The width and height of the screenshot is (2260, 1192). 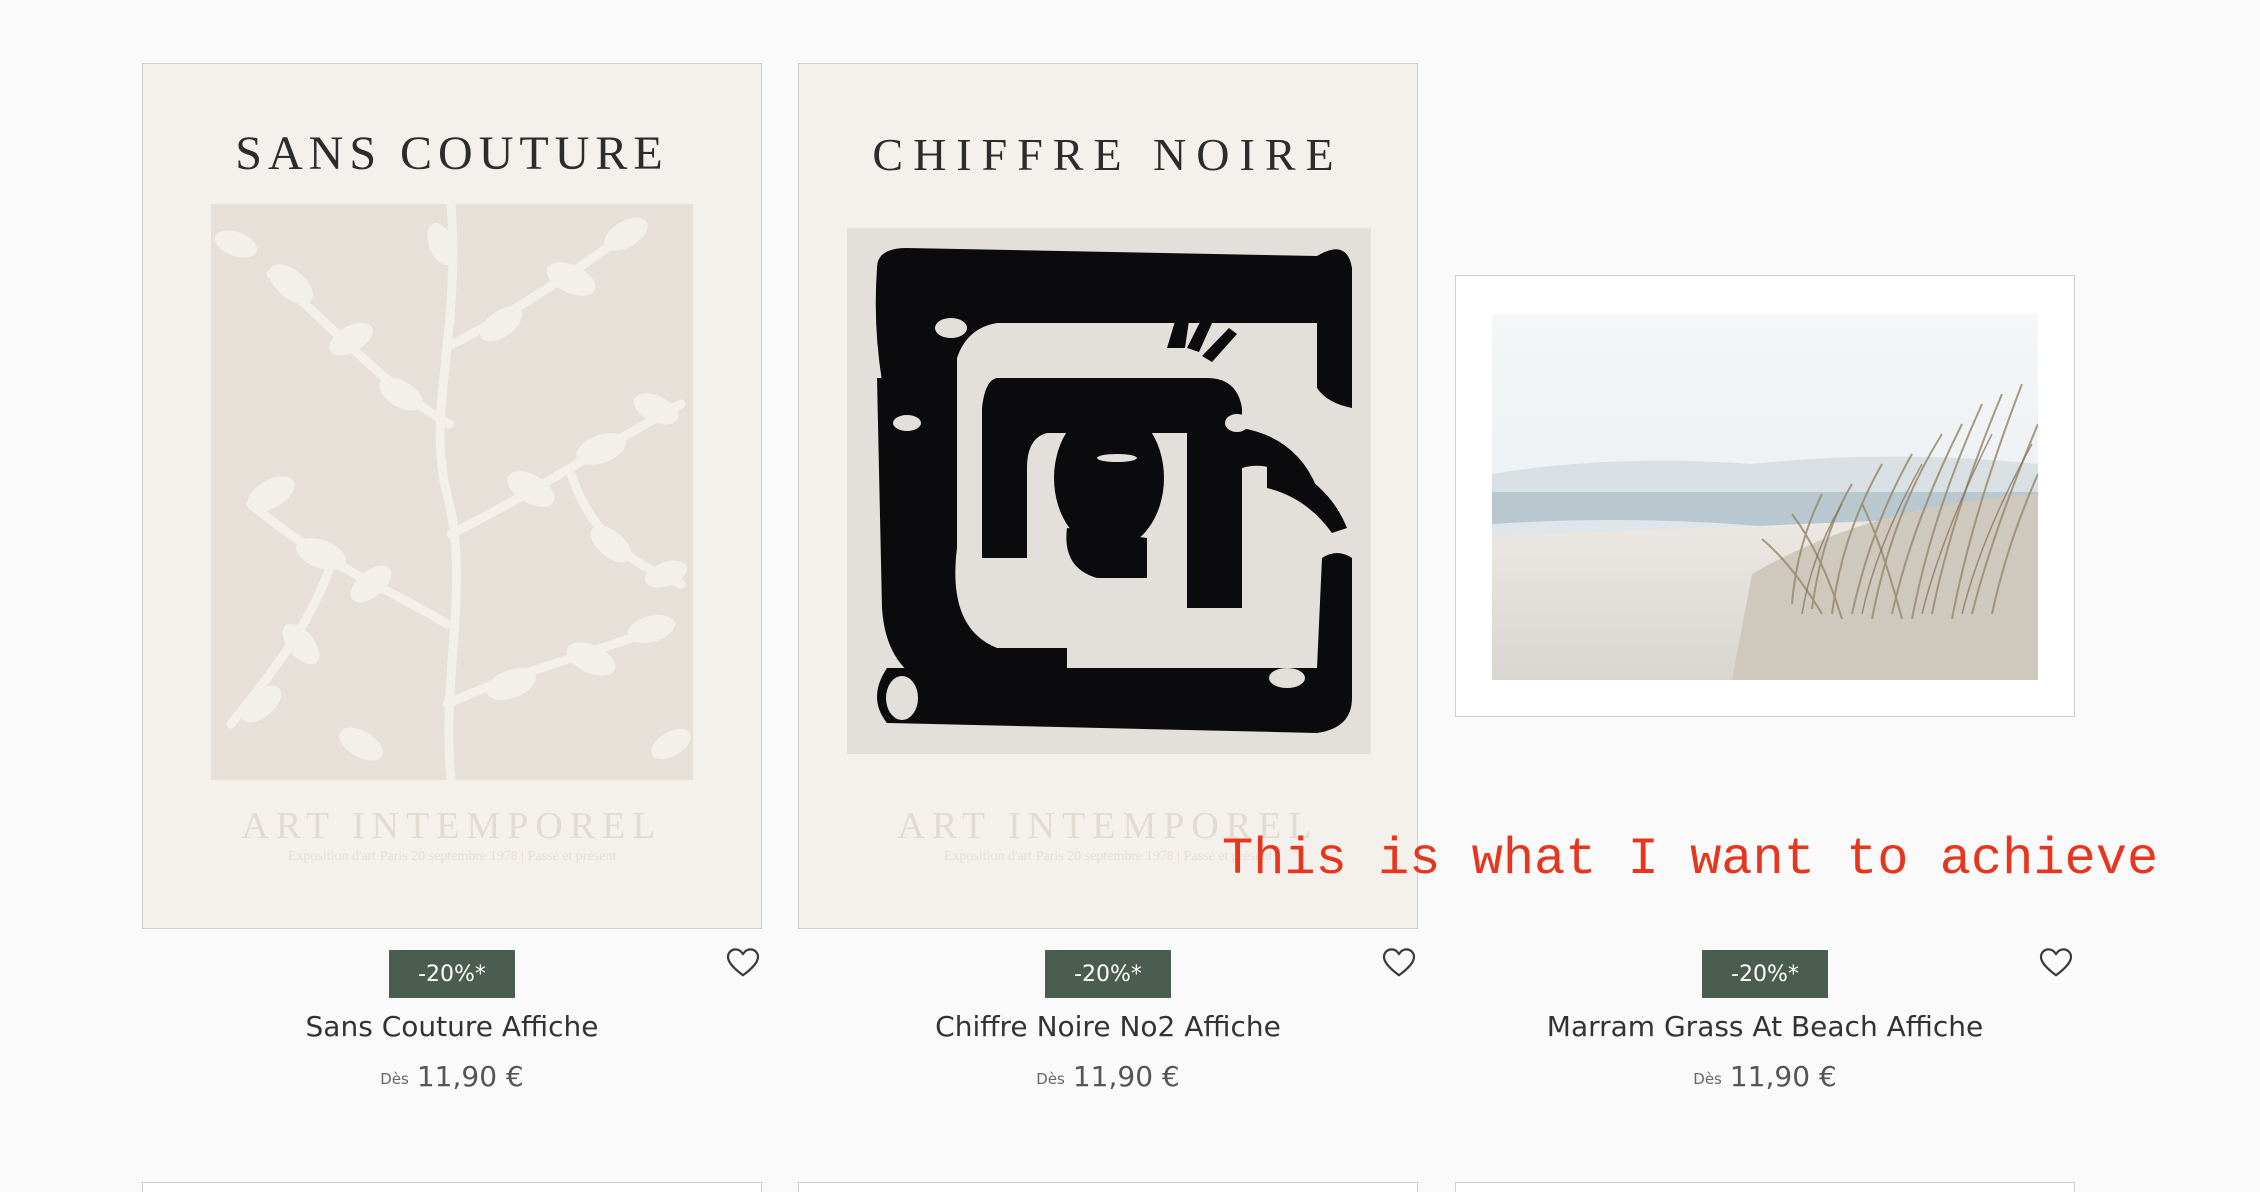 What do you see at coordinates (452, 153) in the screenshot?
I see `poster-title: SANS COUTURE` at bounding box center [452, 153].